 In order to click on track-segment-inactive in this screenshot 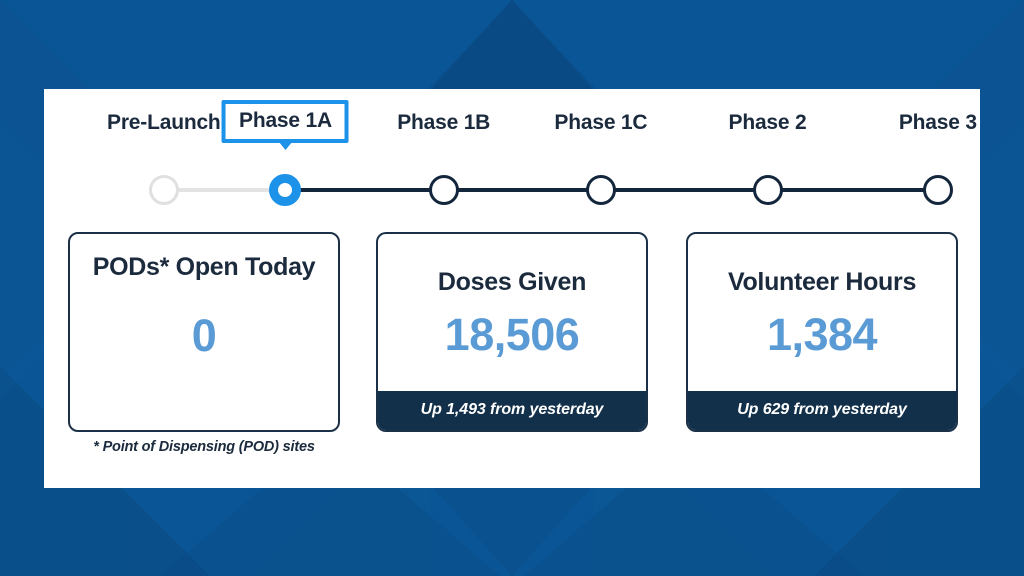, I will do `click(224, 190)`.